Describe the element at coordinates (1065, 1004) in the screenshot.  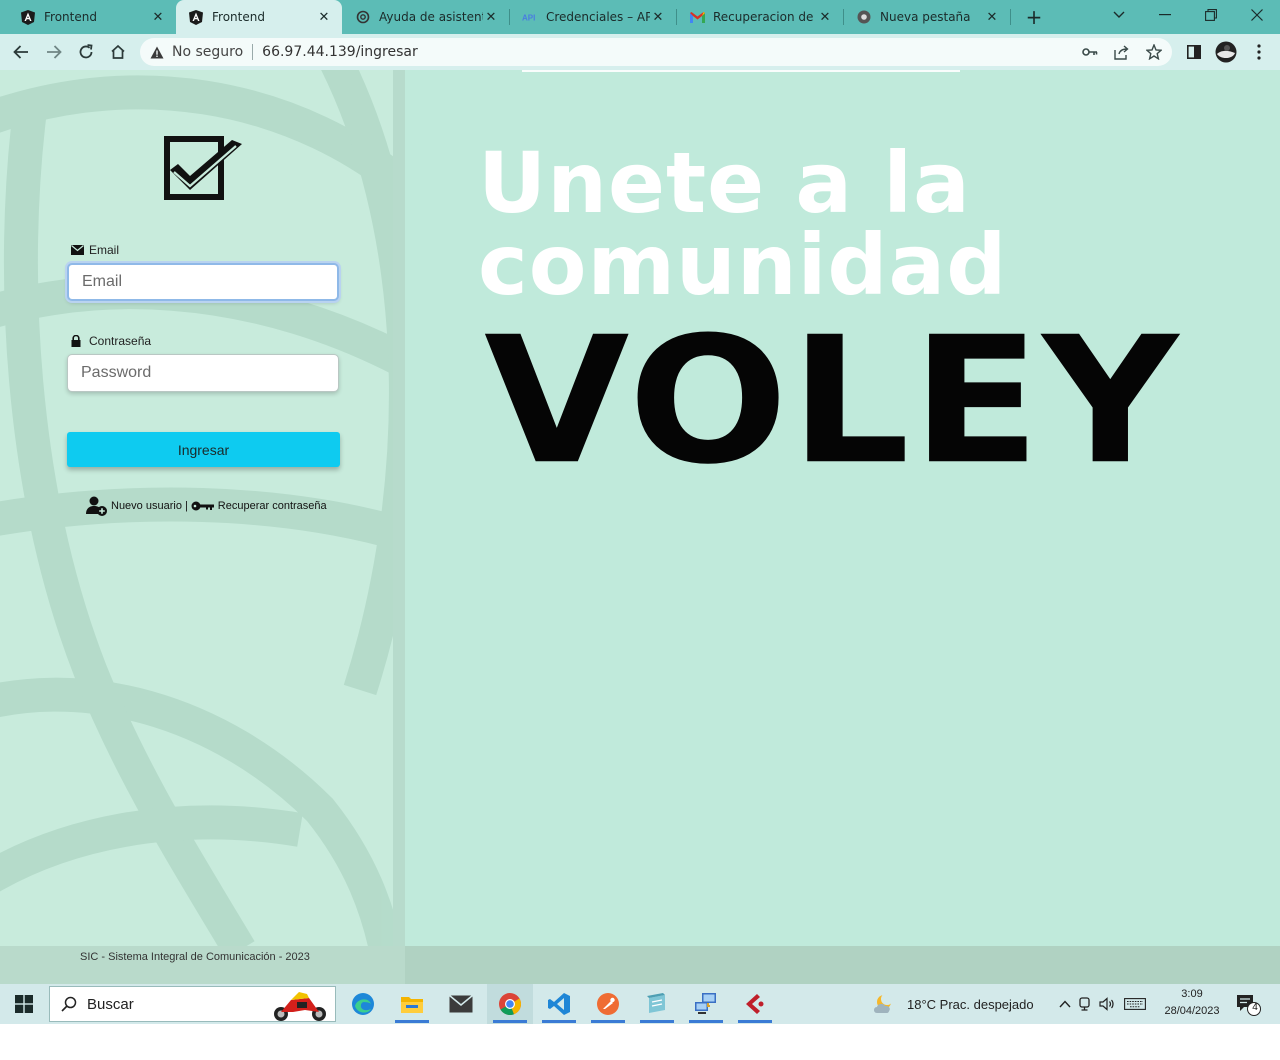
I see `chevron-up-icon` at that location.